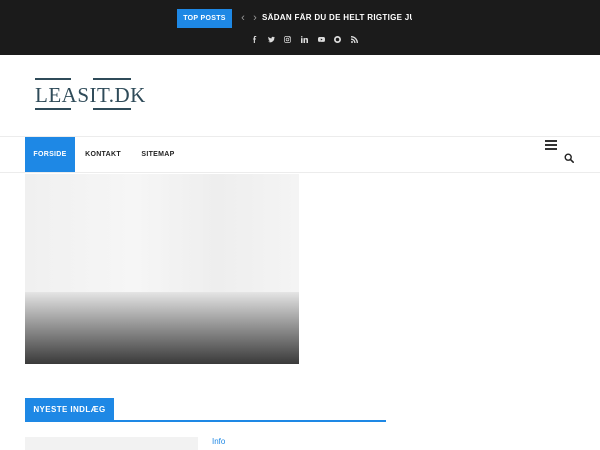  I want to click on ticker-prev-button: ‹, so click(243, 18).